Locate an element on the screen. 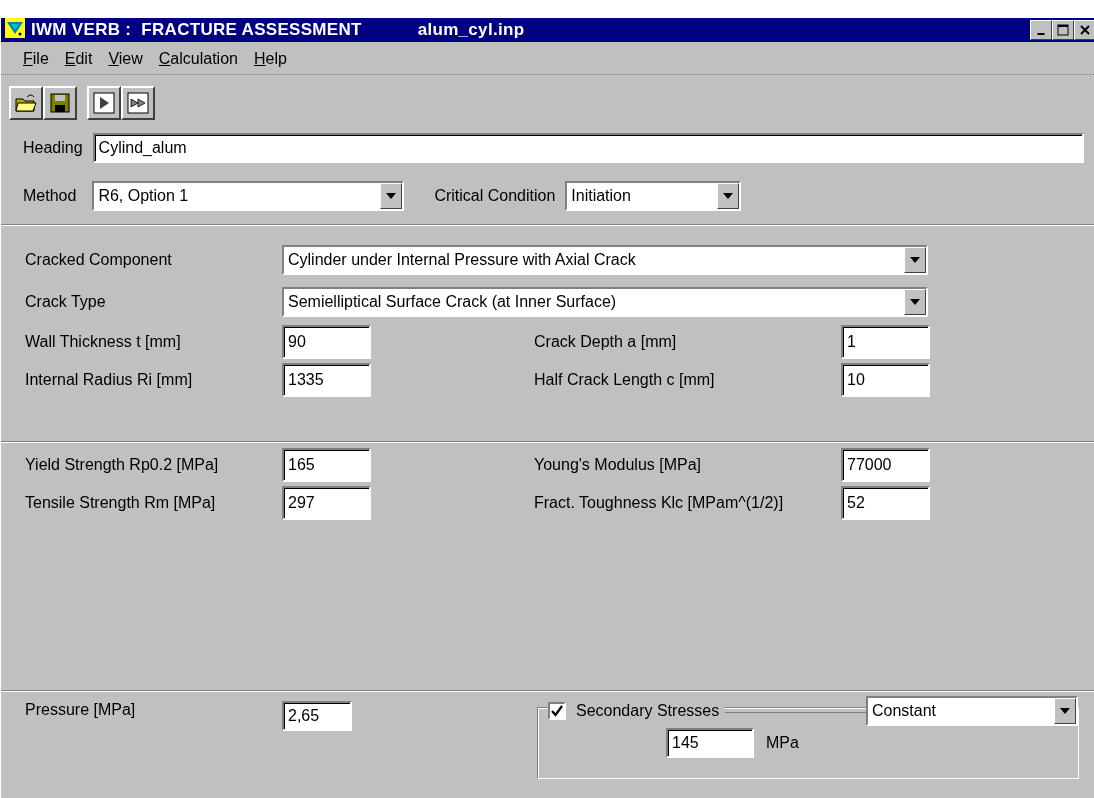  field-label: Yield Strength Rp0.2 [MPa] is located at coordinates (122, 465).